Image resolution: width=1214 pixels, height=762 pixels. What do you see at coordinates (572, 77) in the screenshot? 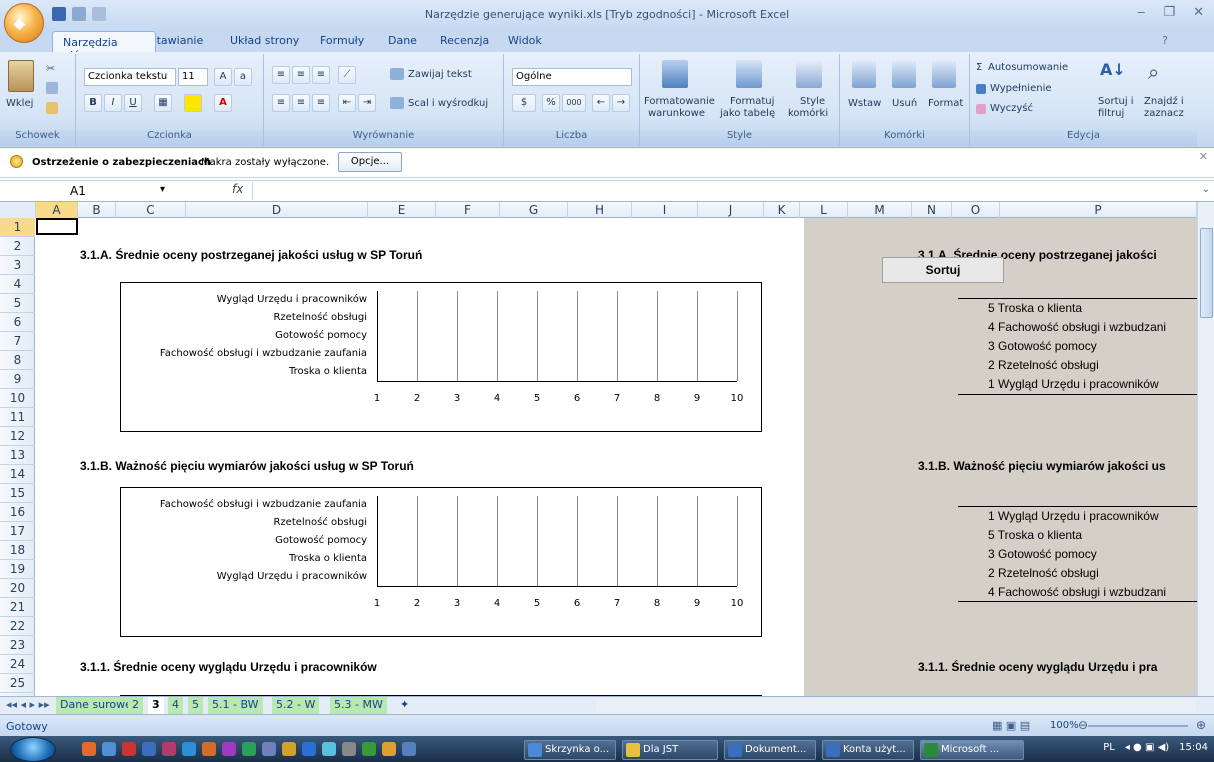
I see `number-format-combo: Ogólne` at bounding box center [572, 77].